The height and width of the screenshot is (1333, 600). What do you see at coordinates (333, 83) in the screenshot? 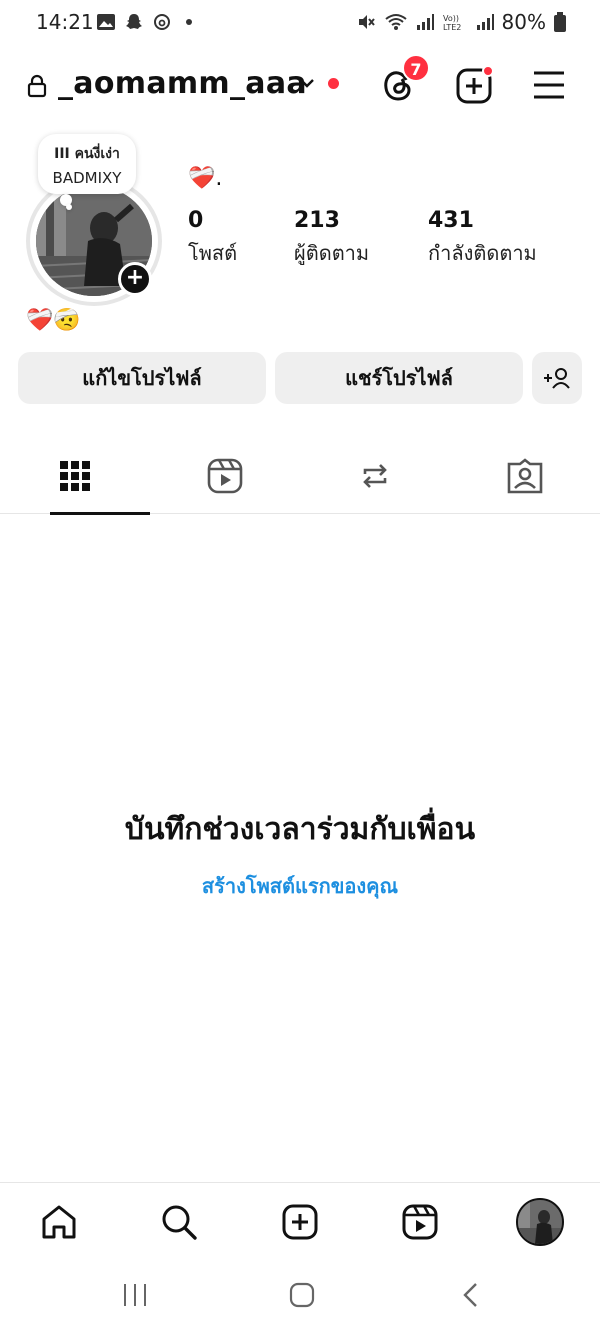
I see `account-notification-dot` at bounding box center [333, 83].